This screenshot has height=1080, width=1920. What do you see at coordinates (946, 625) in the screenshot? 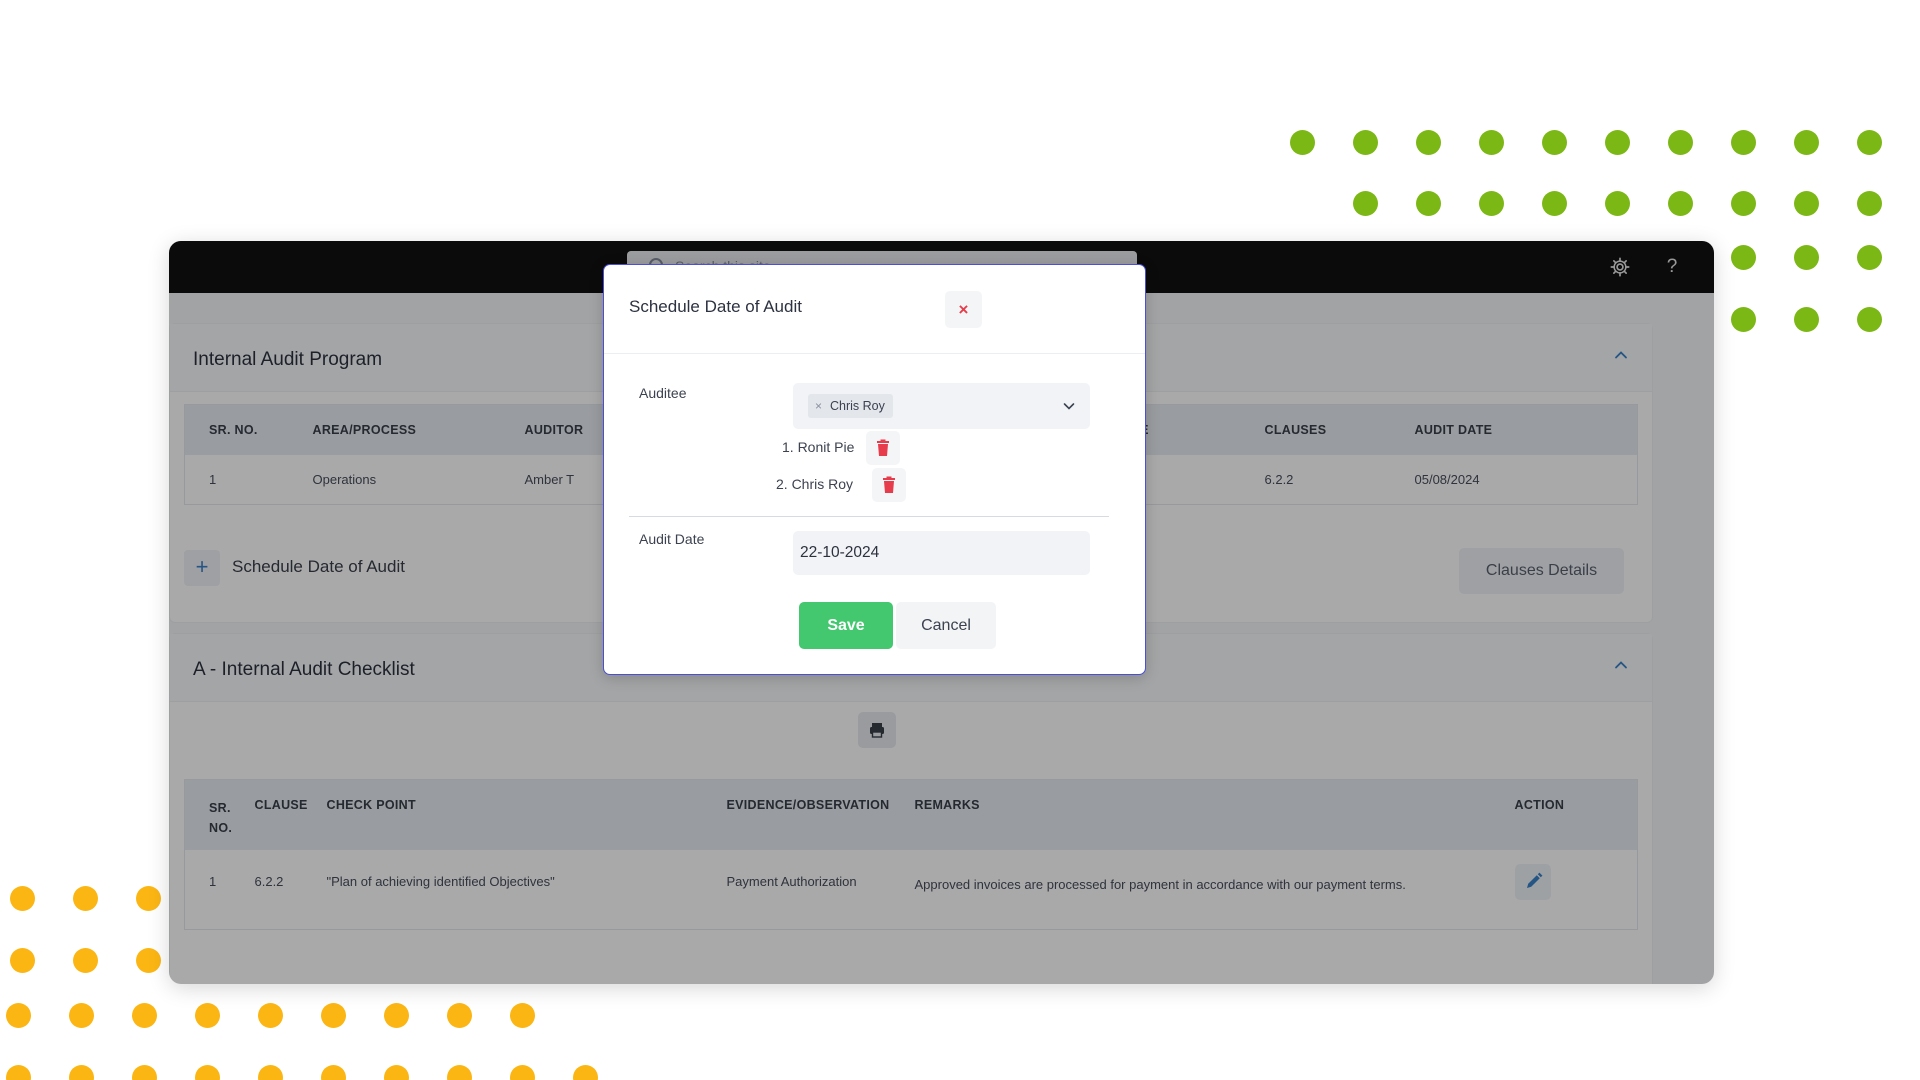
I see `cancel-button: Cancel` at bounding box center [946, 625].